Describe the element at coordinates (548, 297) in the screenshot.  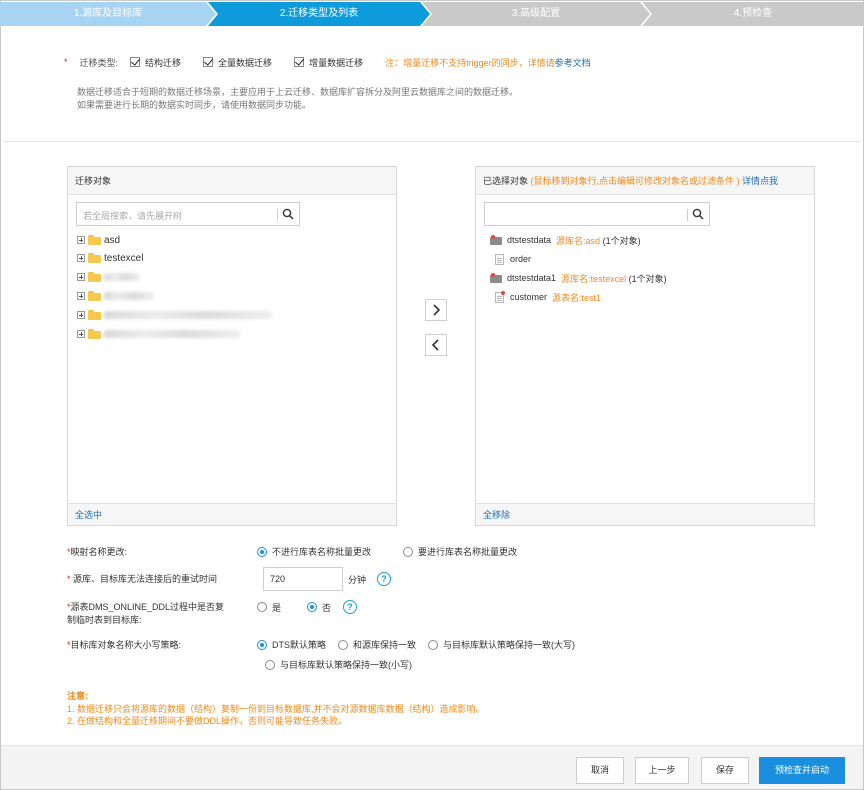
I see `selected-item-customer: customer 源表名:test1` at that location.